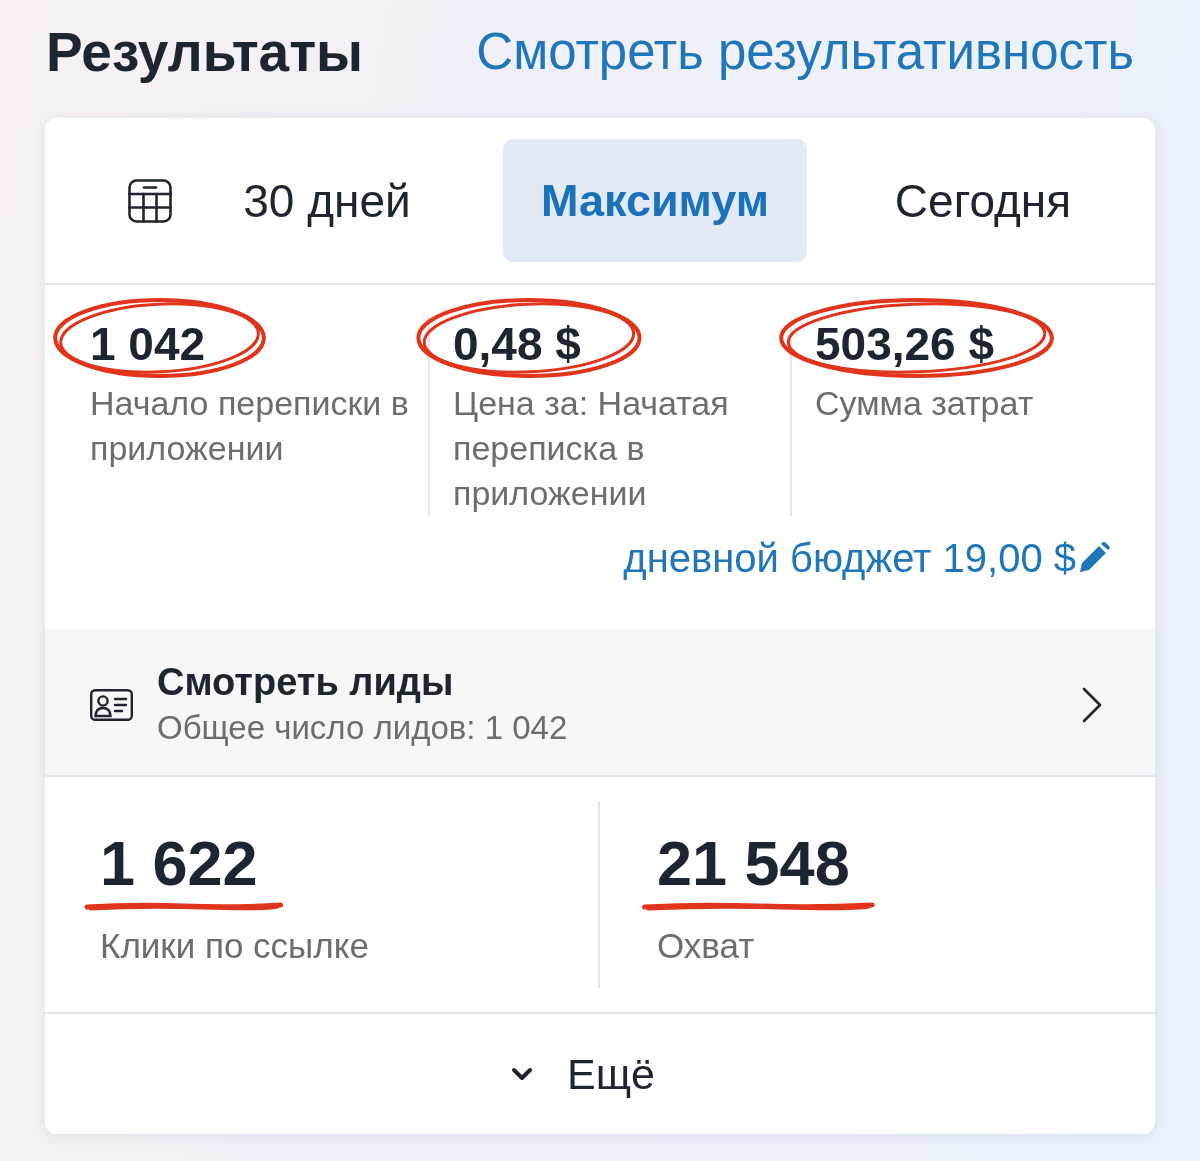 The width and height of the screenshot is (1200, 1161). I want to click on metric-value: 1 042, so click(148, 344).